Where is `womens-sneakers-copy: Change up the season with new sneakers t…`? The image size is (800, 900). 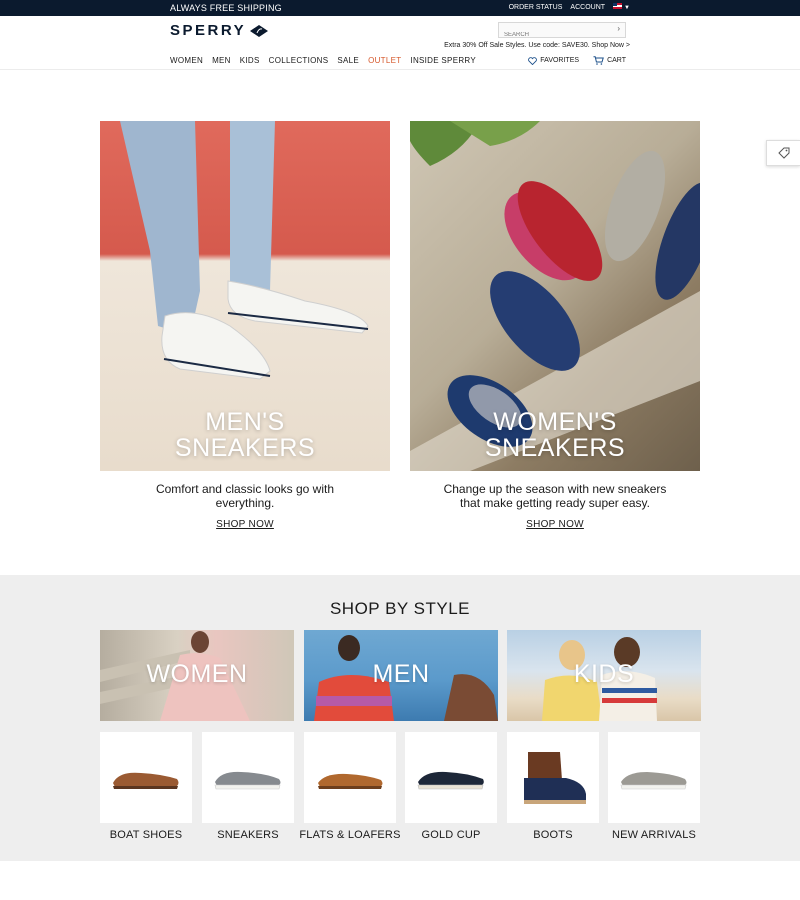
womens-sneakers-copy: Change up the season with new sneakers t… is located at coordinates (555, 496).